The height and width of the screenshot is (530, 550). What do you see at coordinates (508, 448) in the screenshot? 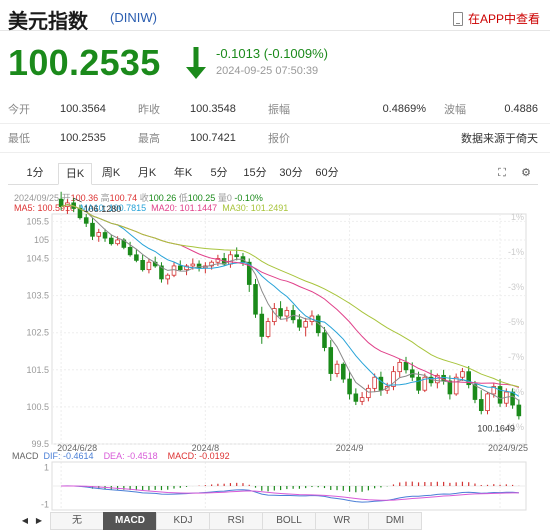
I see `x-tick-label: 2024/9/25` at bounding box center [508, 448].